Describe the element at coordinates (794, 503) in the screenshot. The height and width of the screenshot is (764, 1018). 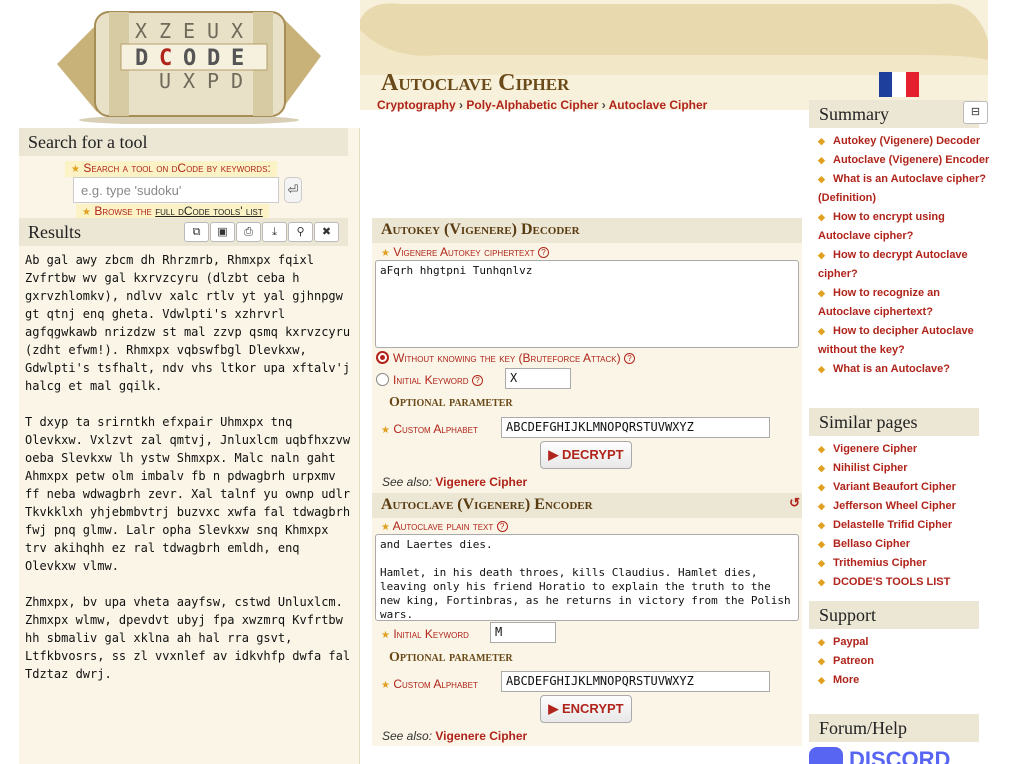
I see `refresh-icon: ↺` at that location.